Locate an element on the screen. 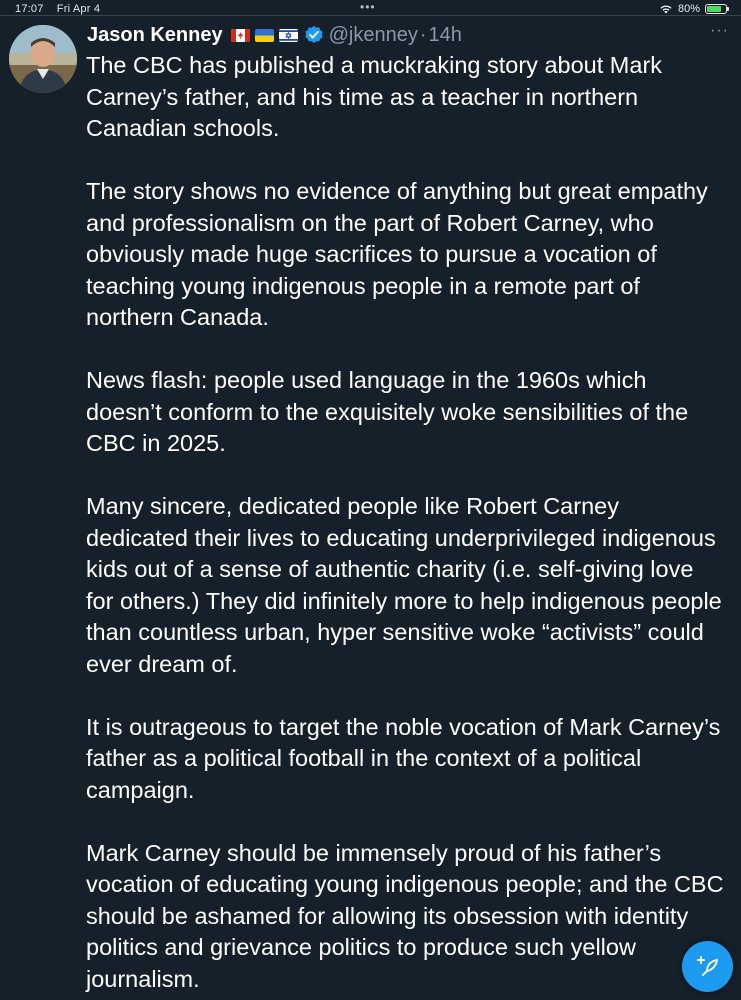 The width and height of the screenshot is (741, 1000). multitask-dots: ••• is located at coordinates (368, 7).